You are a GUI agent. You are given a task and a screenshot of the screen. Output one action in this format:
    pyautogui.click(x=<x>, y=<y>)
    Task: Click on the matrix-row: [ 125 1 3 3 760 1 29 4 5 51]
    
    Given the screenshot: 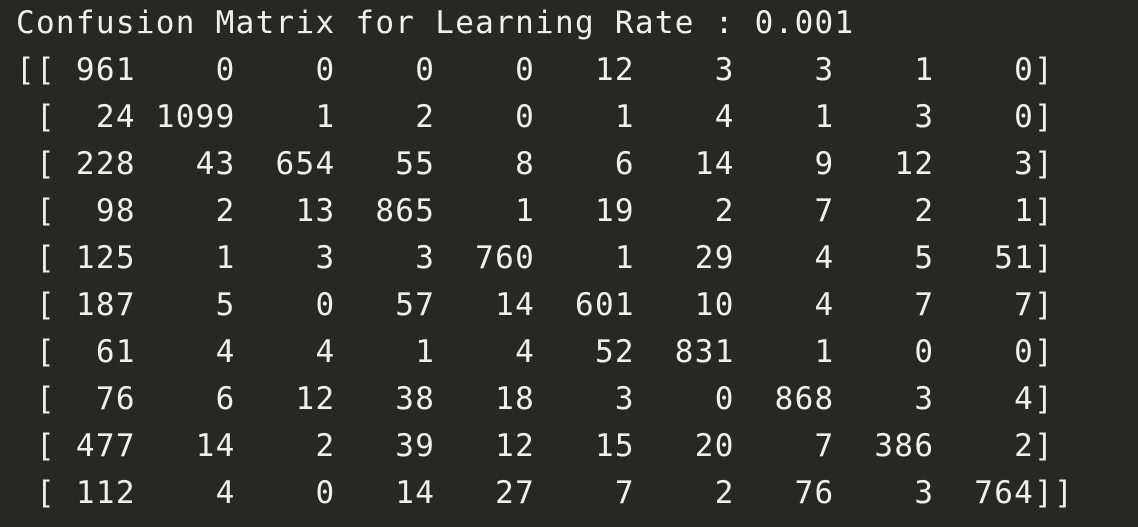 What is the action you would take?
    pyautogui.click(x=535, y=258)
    